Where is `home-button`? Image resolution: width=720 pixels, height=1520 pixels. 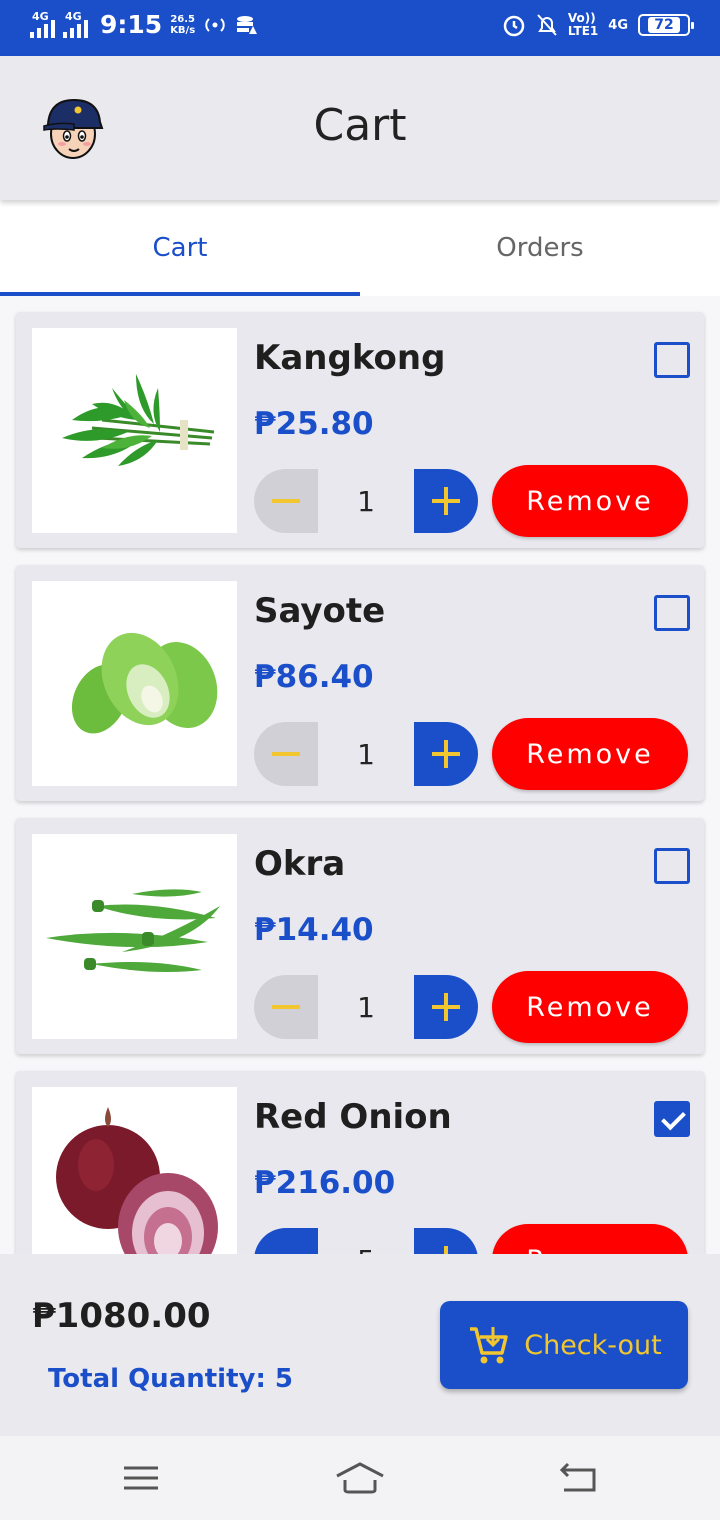
home-button is located at coordinates (360, 1478).